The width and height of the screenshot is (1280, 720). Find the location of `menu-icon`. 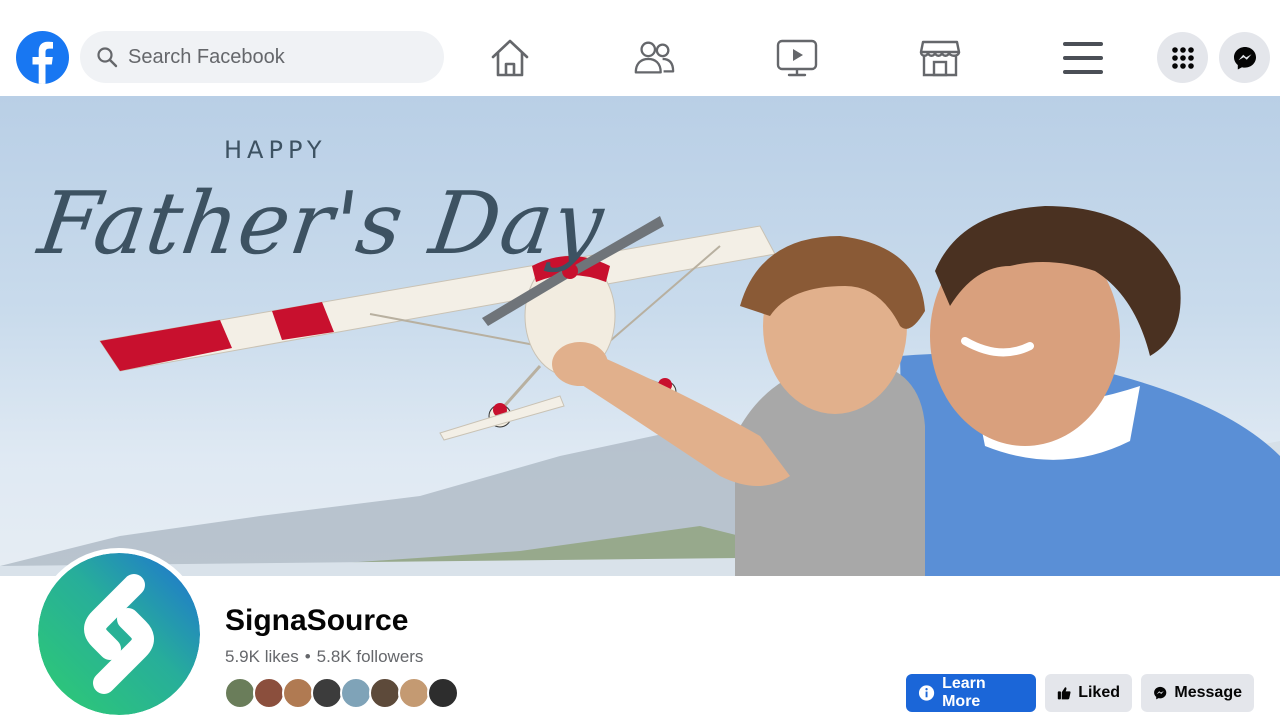

menu-icon is located at coordinates (1083, 58).